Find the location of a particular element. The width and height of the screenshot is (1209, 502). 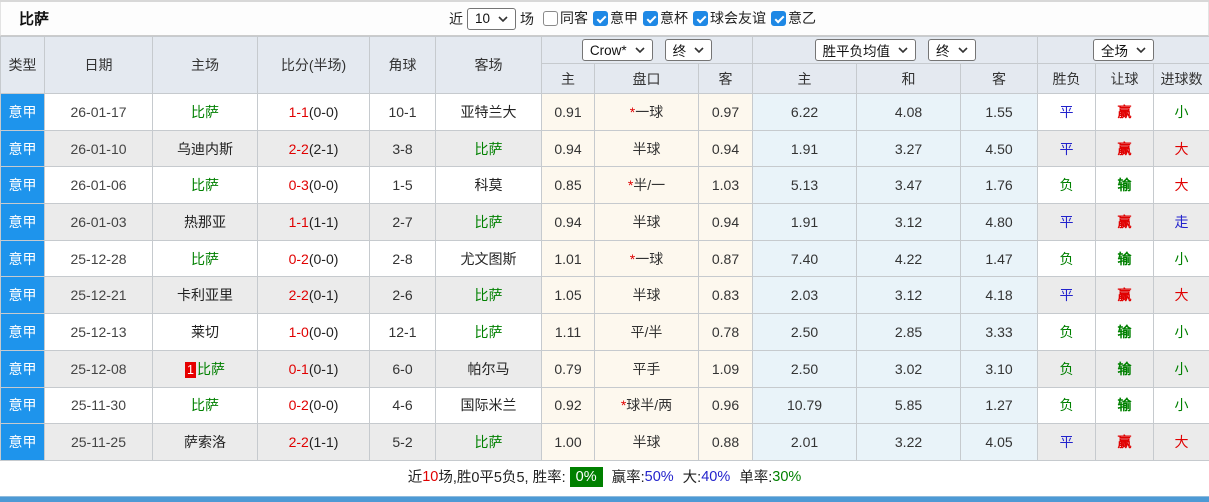

handicap-value: 半球 is located at coordinates (646, 148).